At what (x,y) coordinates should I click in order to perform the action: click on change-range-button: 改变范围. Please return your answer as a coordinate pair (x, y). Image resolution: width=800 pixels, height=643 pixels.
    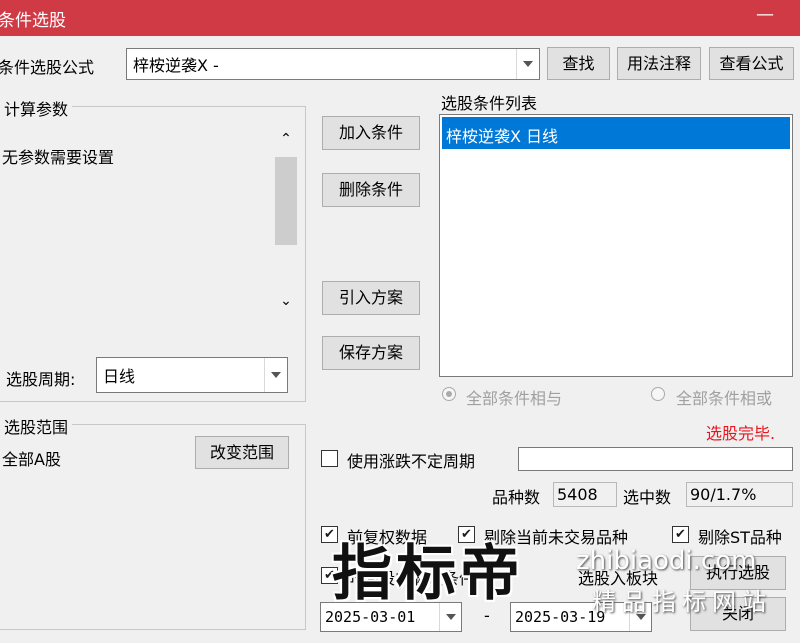
    Looking at the image, I should click on (242, 452).